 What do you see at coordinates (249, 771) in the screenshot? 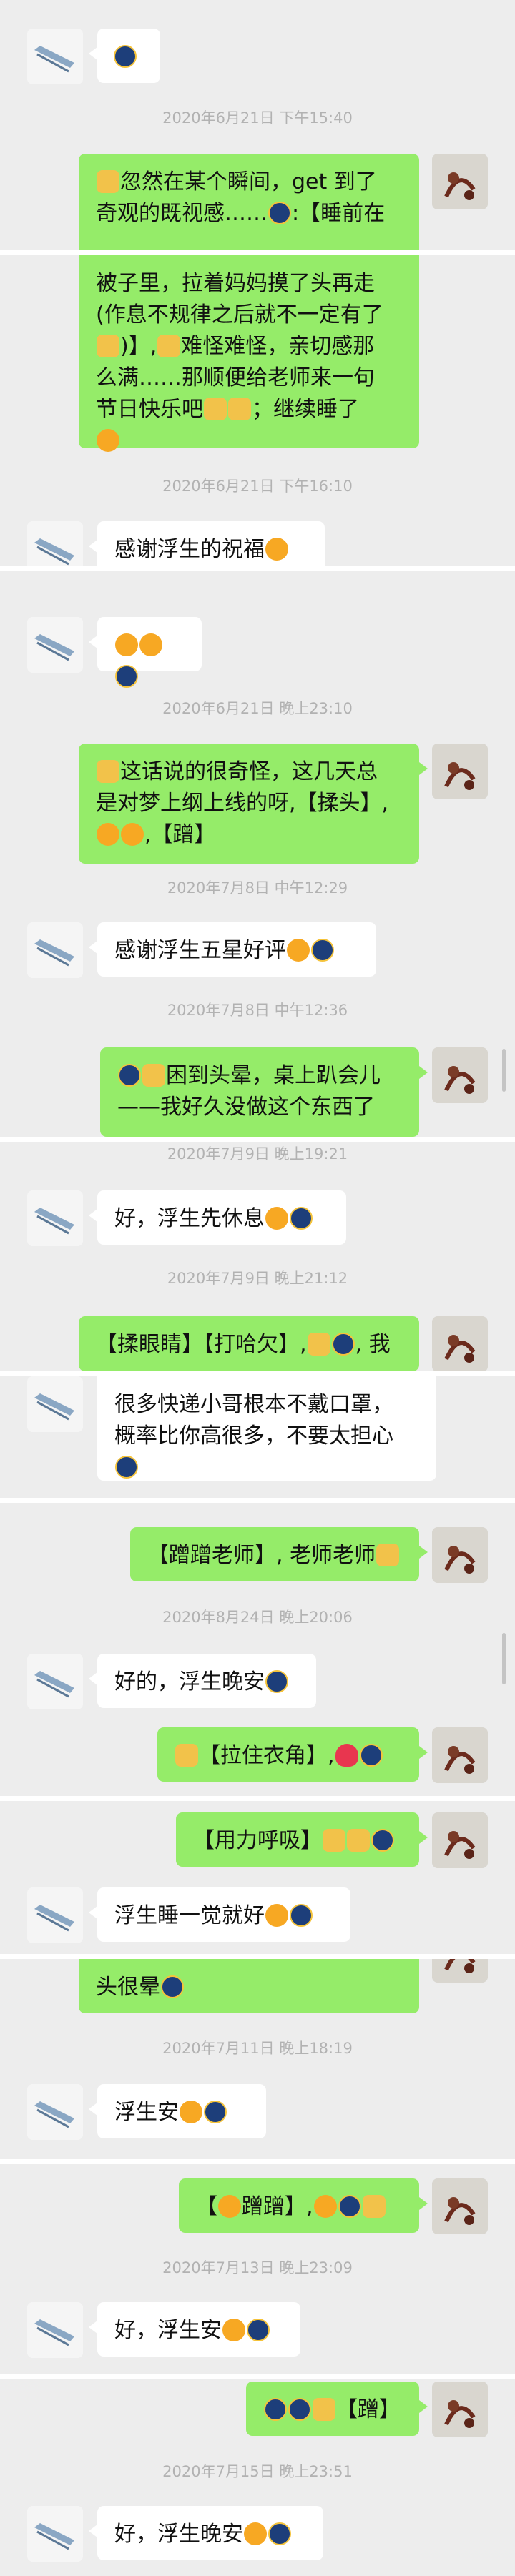
I see `message-text: 这话说的很奇怪，这几天总` at bounding box center [249, 771].